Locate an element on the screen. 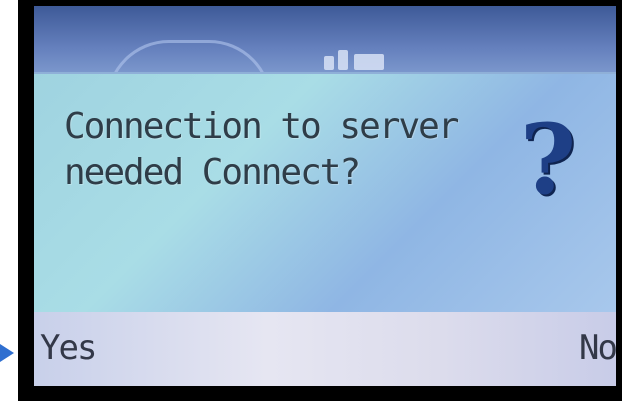 This screenshot has height=401, width=641. yes-softkey: Yes is located at coordinates (68, 348).